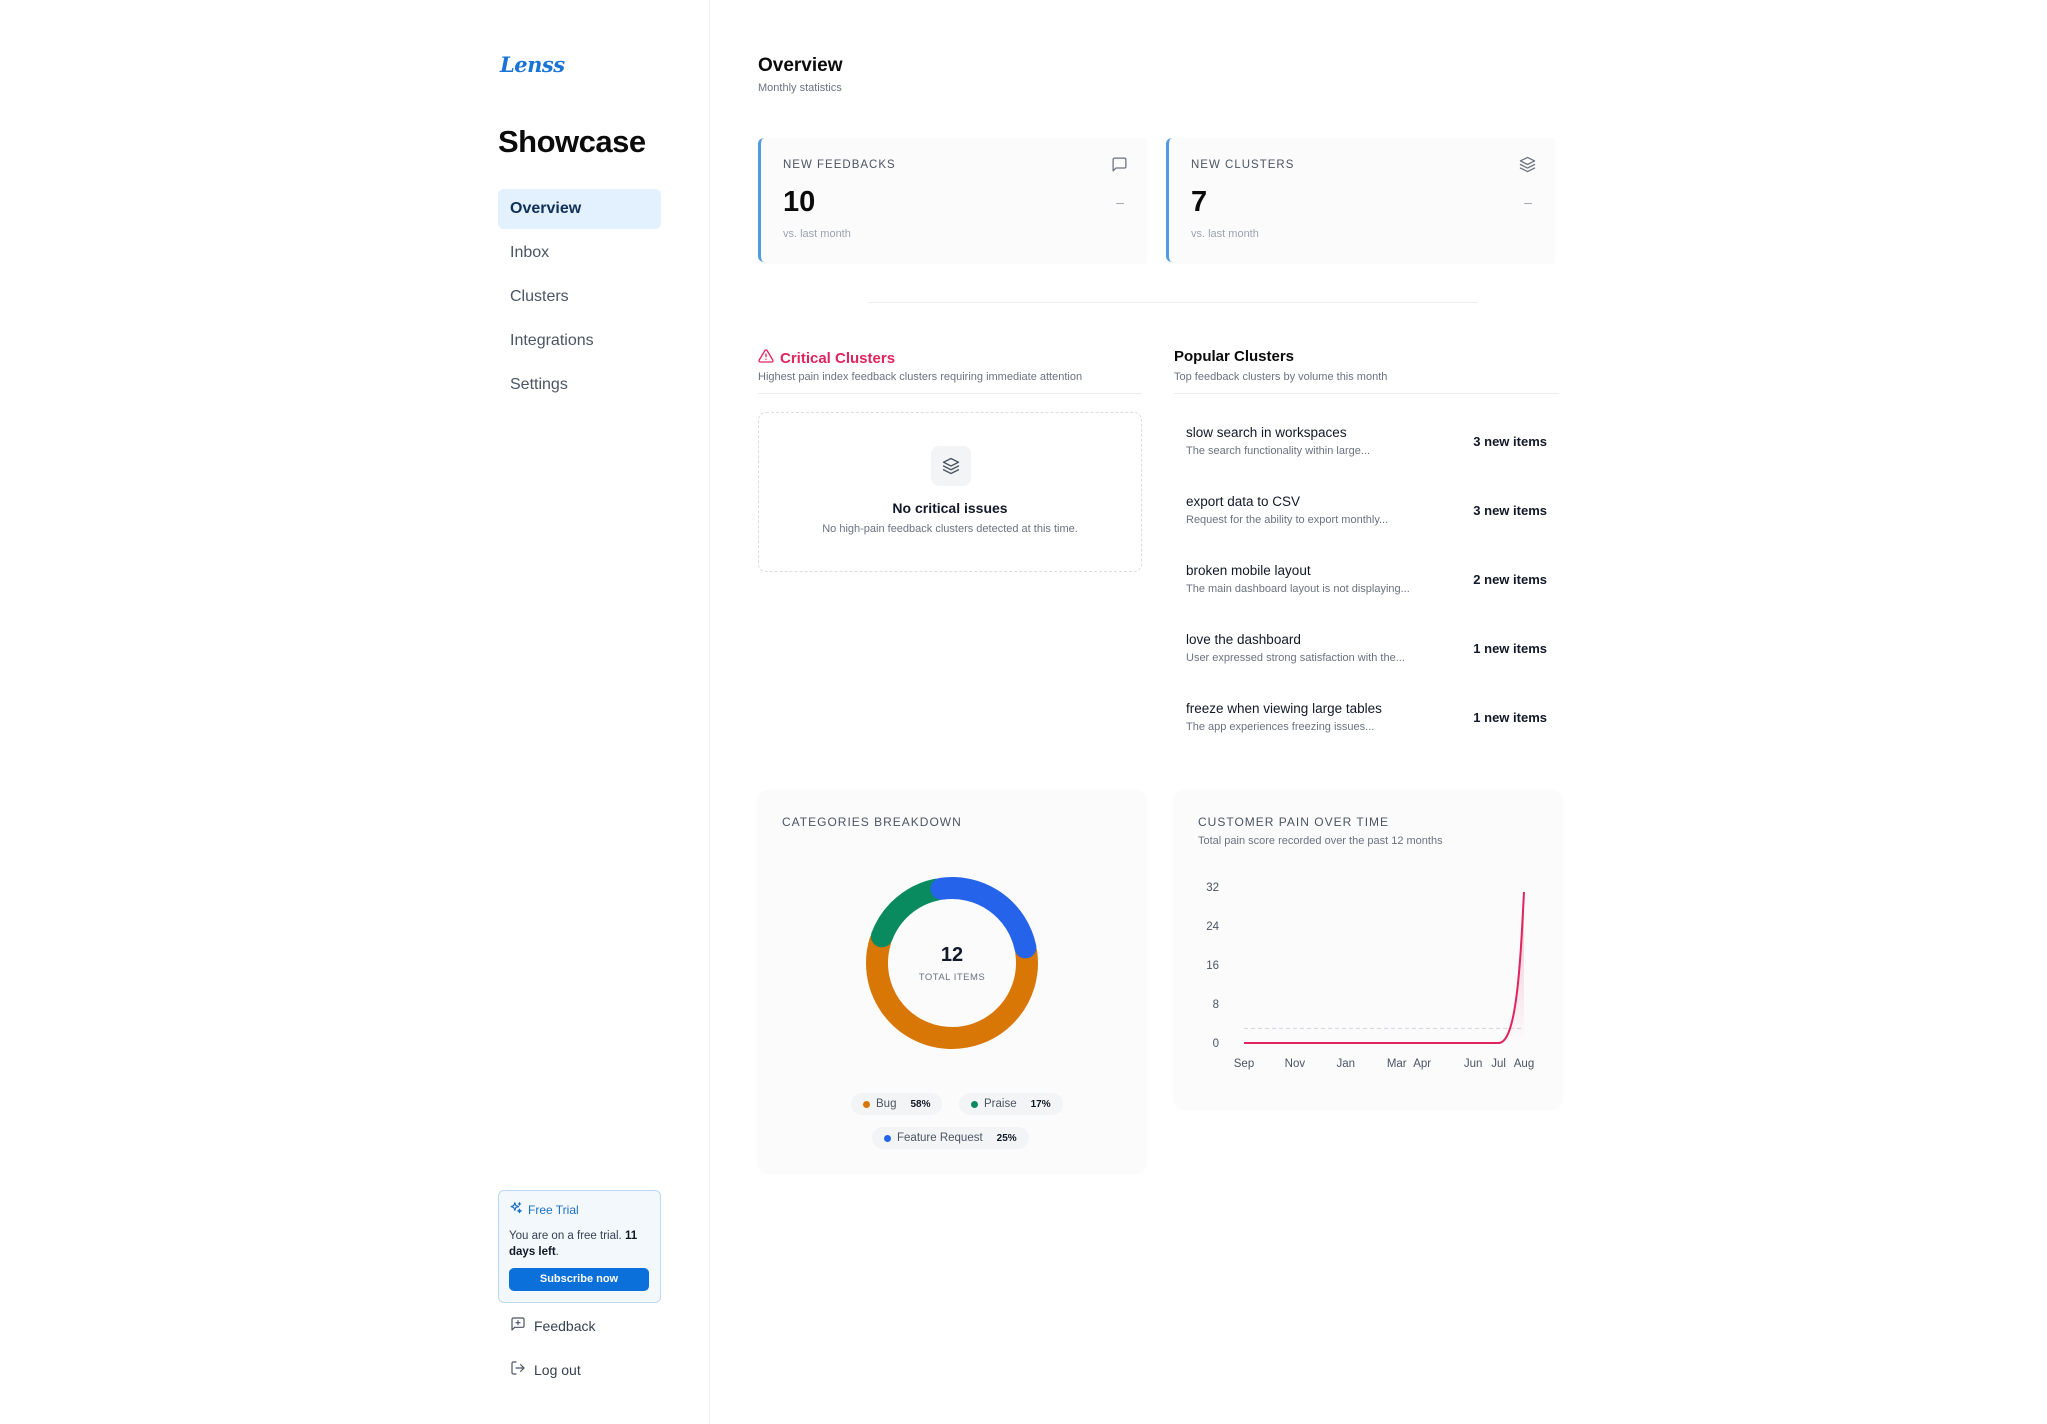 This screenshot has width=2047, height=1424. Describe the element at coordinates (567, 1236) in the screenshot. I see `trial-text-prefix: You are on a free trial.` at that location.